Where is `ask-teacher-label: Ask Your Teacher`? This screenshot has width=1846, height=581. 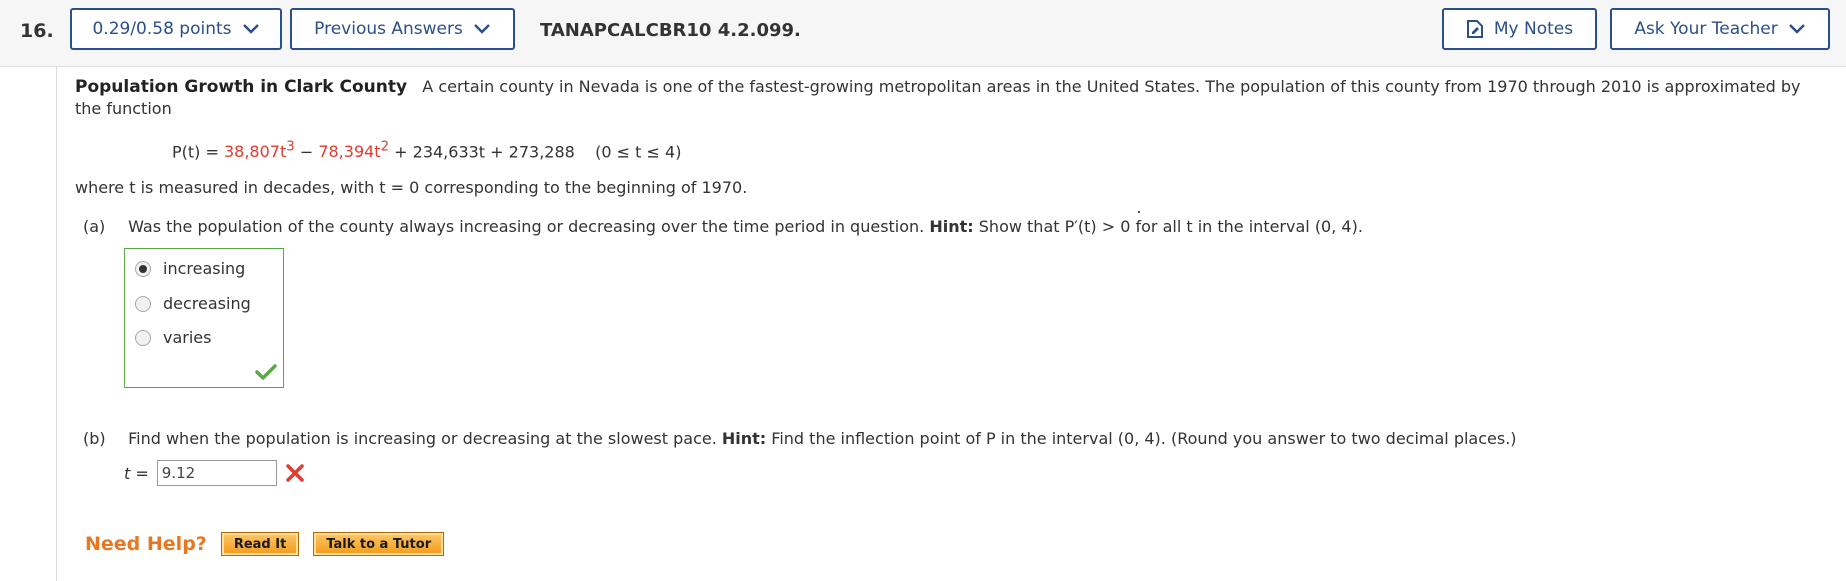 ask-teacher-label: Ask Your Teacher is located at coordinates (1706, 29).